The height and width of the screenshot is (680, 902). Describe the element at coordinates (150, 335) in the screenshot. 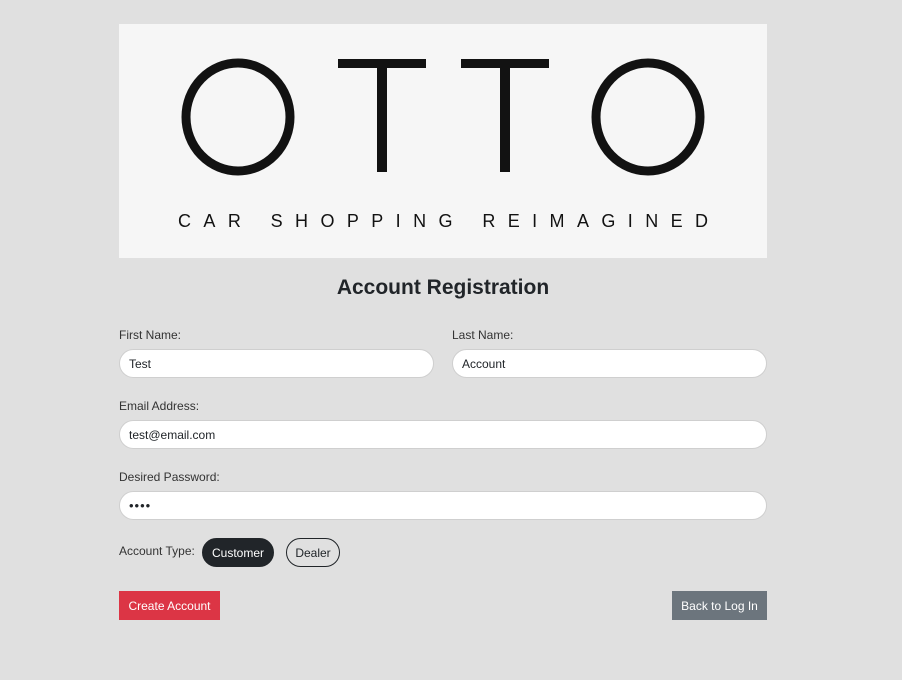

I see `first-name-label: First Name:` at that location.